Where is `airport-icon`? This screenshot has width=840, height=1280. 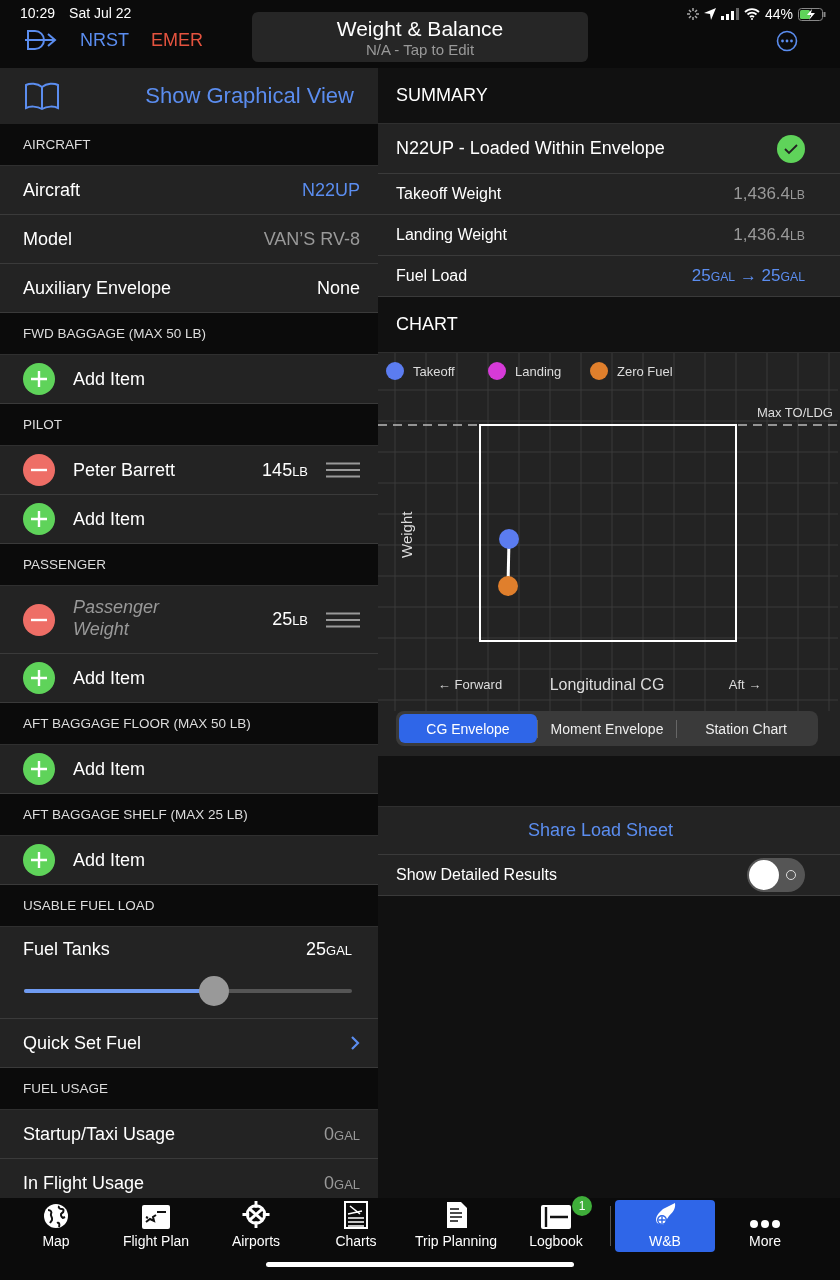
airport-icon is located at coordinates (256, 1214).